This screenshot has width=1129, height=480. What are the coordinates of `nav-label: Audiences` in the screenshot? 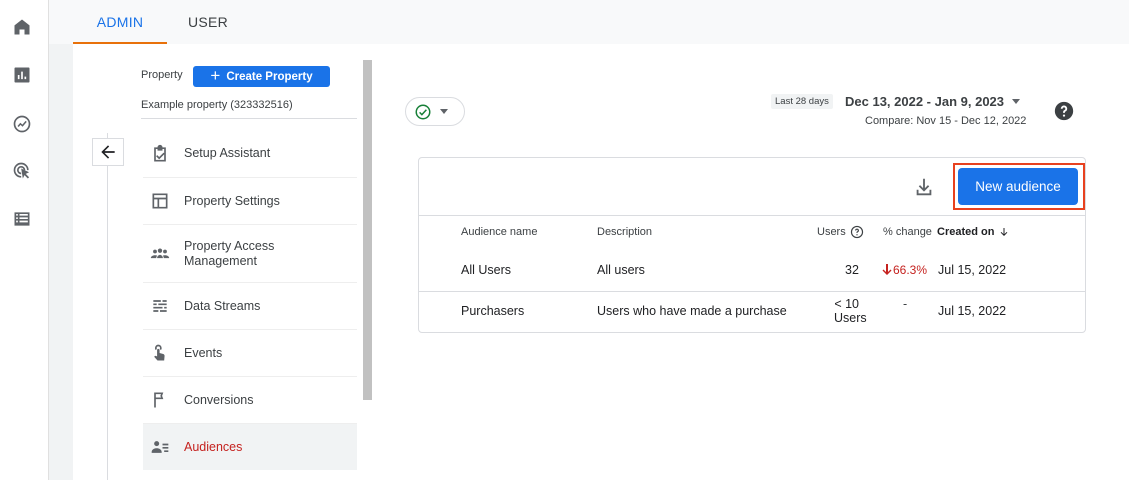 It's located at (213, 446).